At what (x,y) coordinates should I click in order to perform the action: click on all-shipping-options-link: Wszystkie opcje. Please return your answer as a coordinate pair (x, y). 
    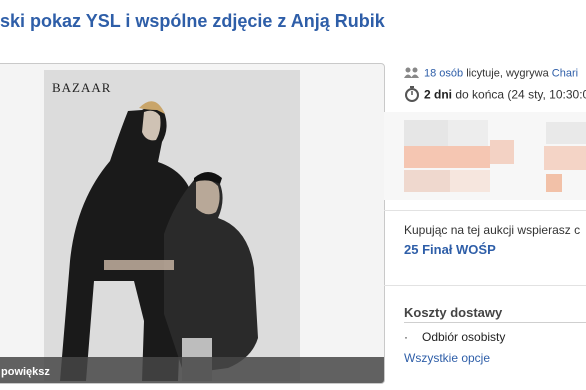
    Looking at the image, I should click on (447, 358).